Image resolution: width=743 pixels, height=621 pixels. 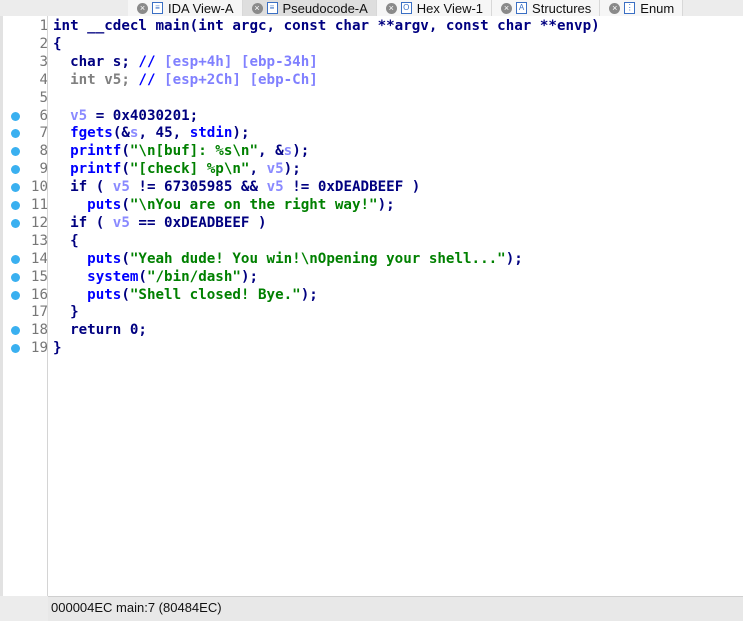 I want to click on code-text: char s; // [esp+4h] [ebp-34h], so click(x=185, y=62).